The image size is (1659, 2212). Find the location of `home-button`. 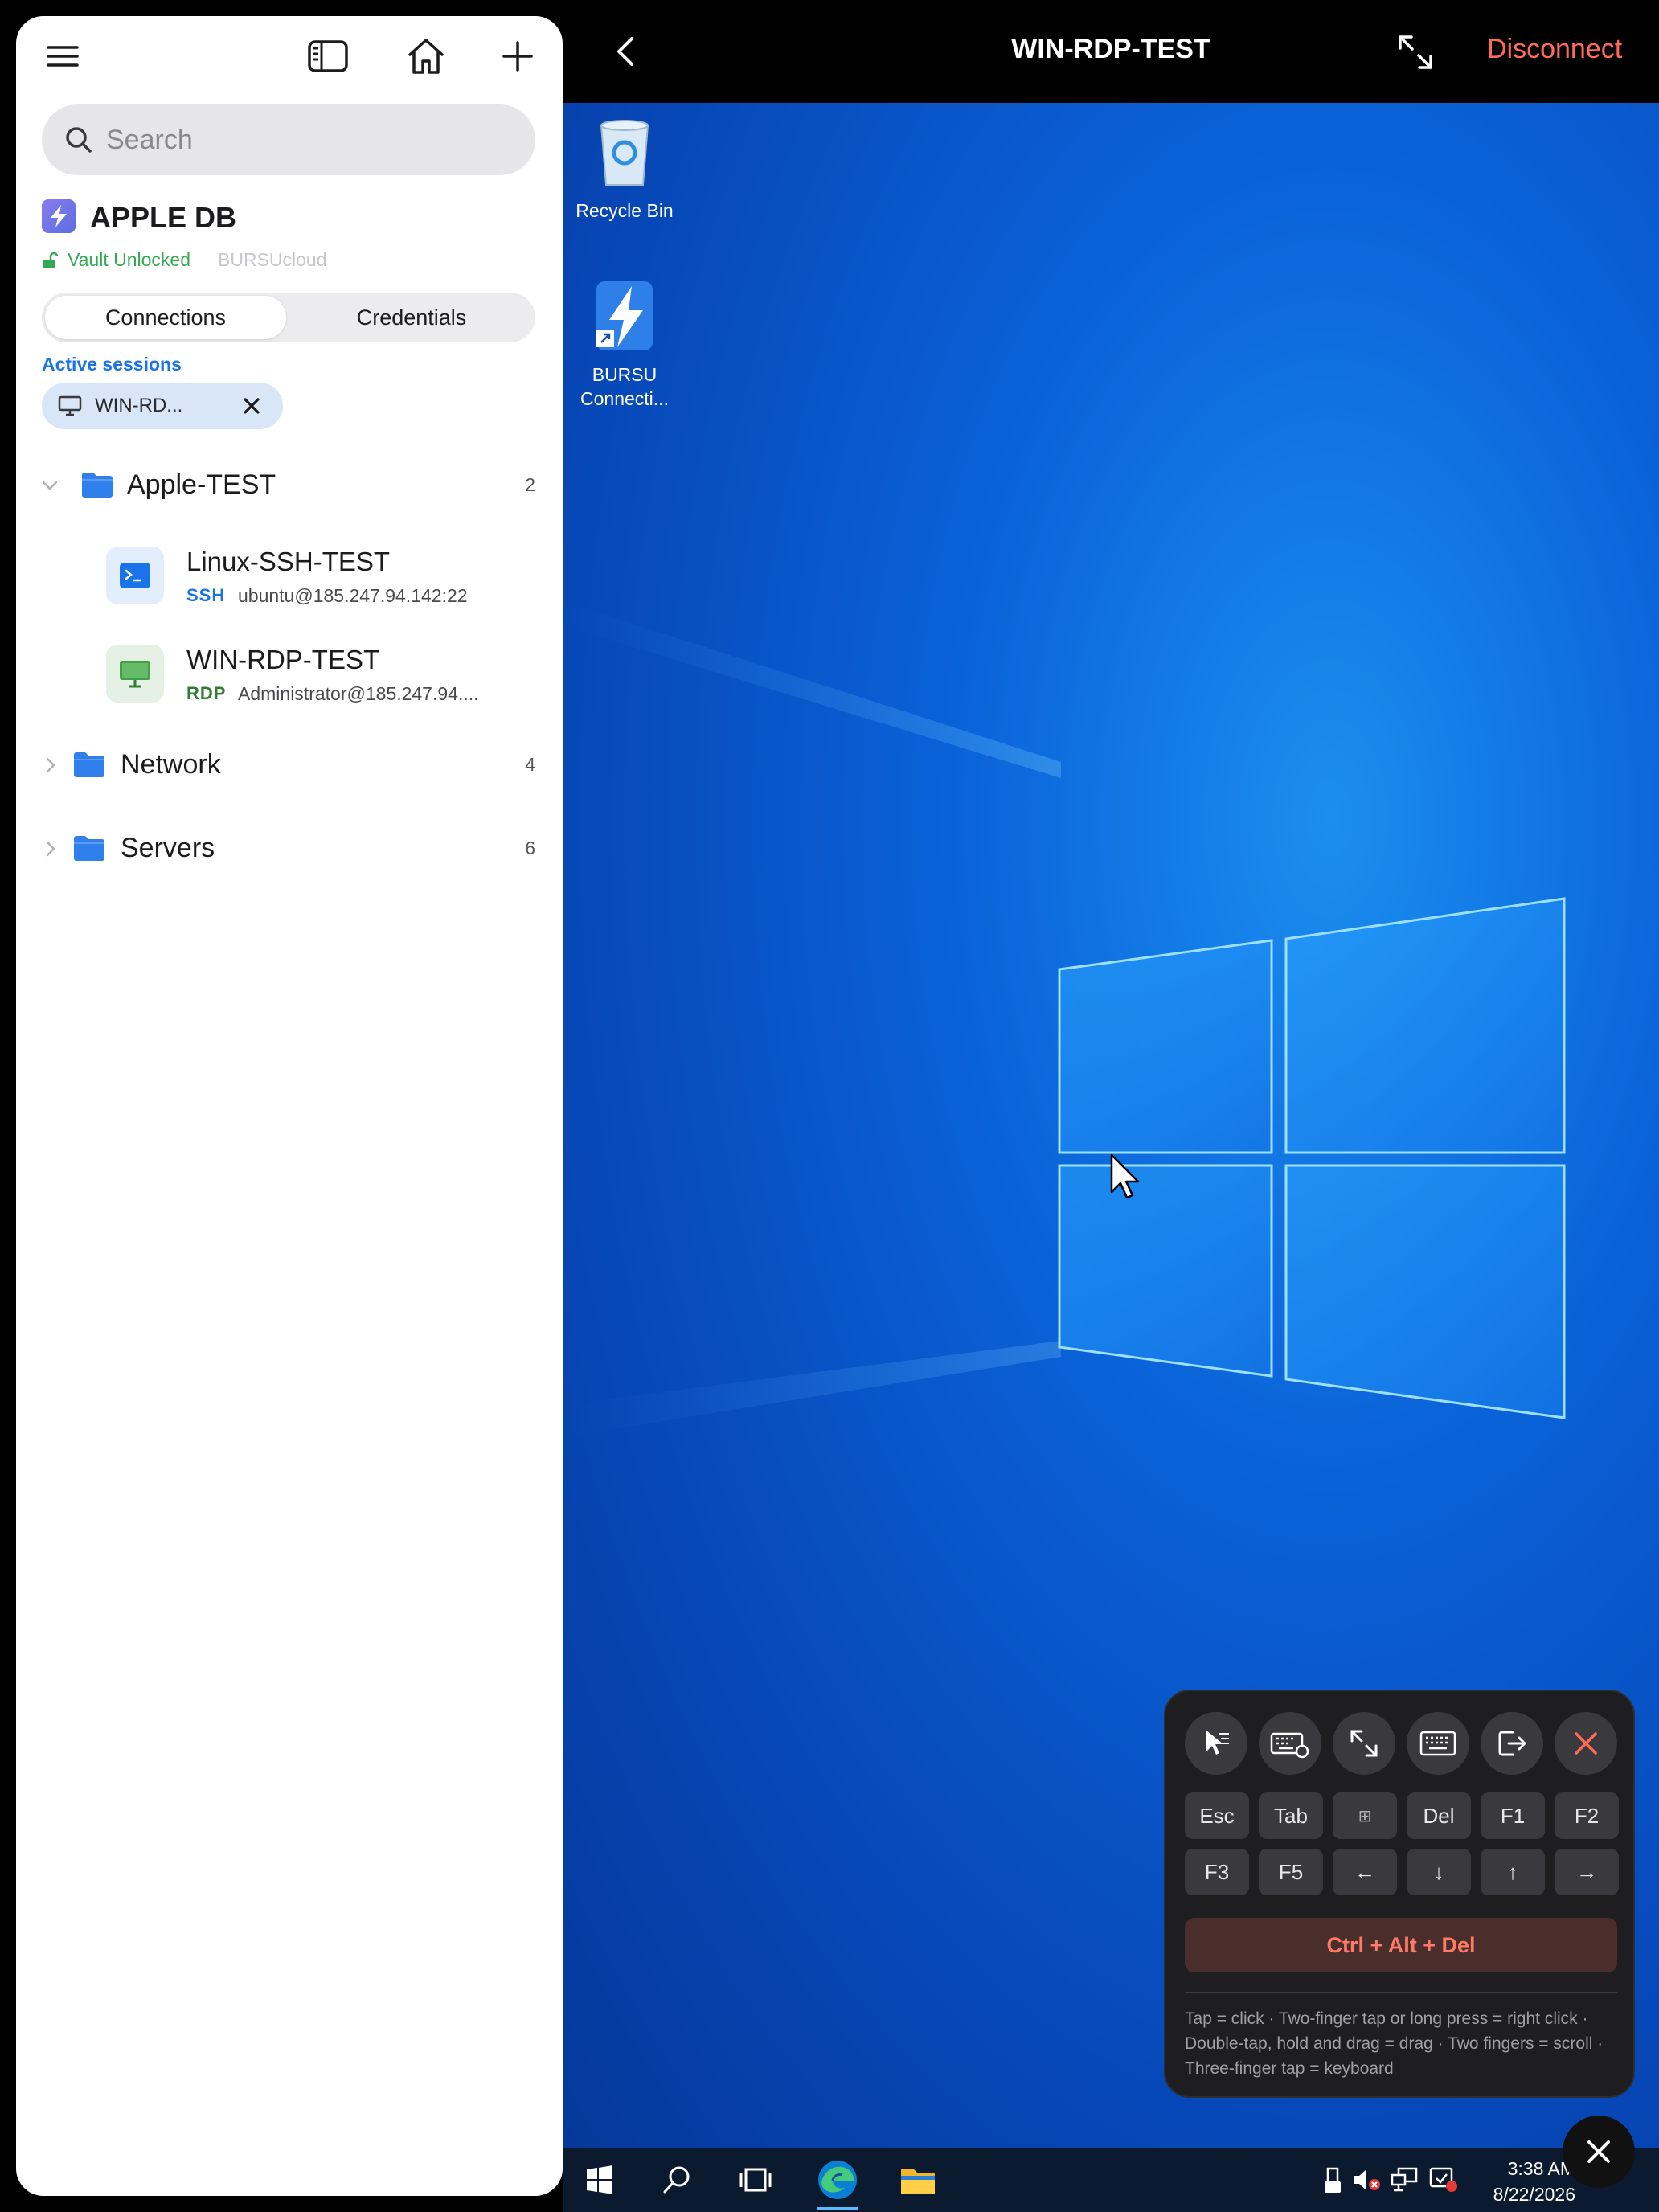

home-button is located at coordinates (426, 56).